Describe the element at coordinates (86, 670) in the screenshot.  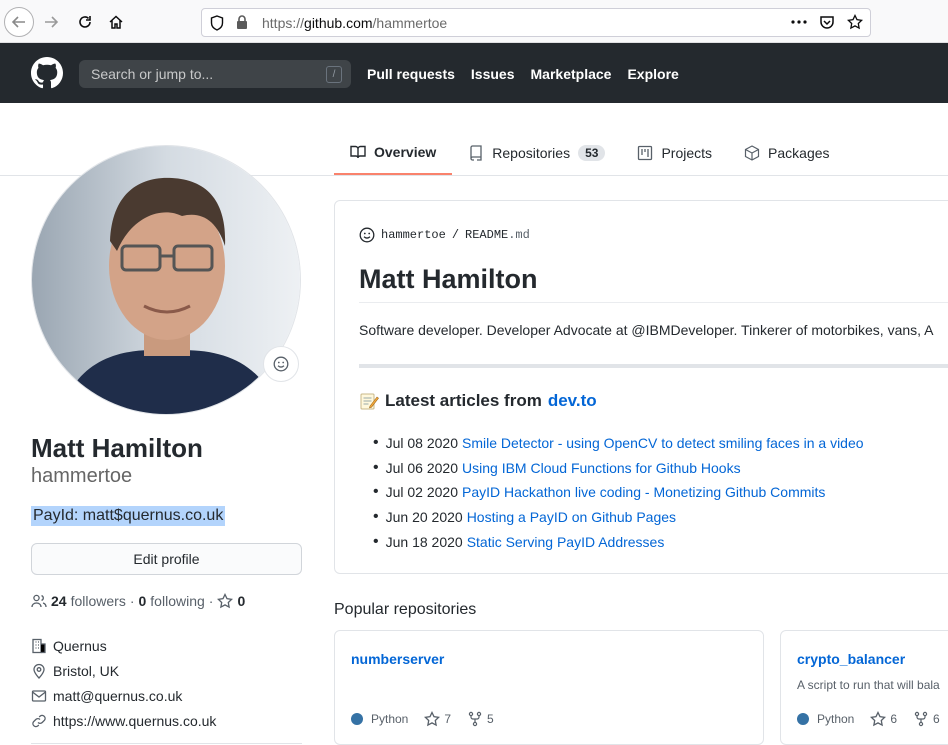
I see `location-text: Bristol, UK` at that location.